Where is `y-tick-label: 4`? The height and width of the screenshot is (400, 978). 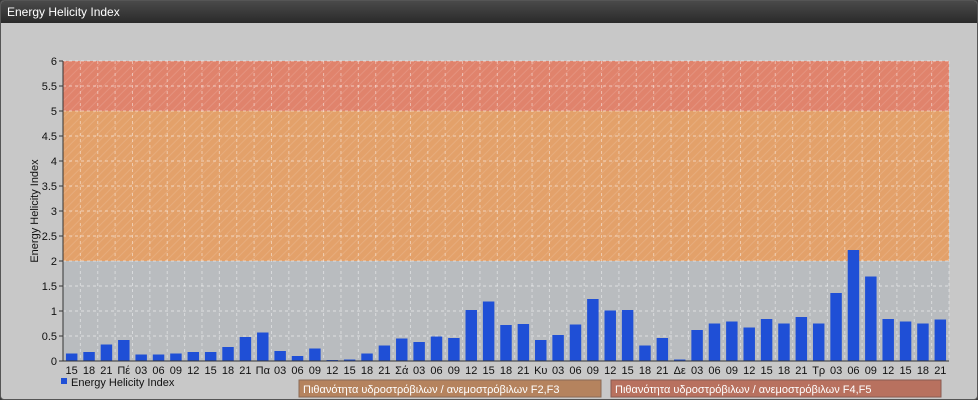
y-tick-label: 4 is located at coordinates (54, 162).